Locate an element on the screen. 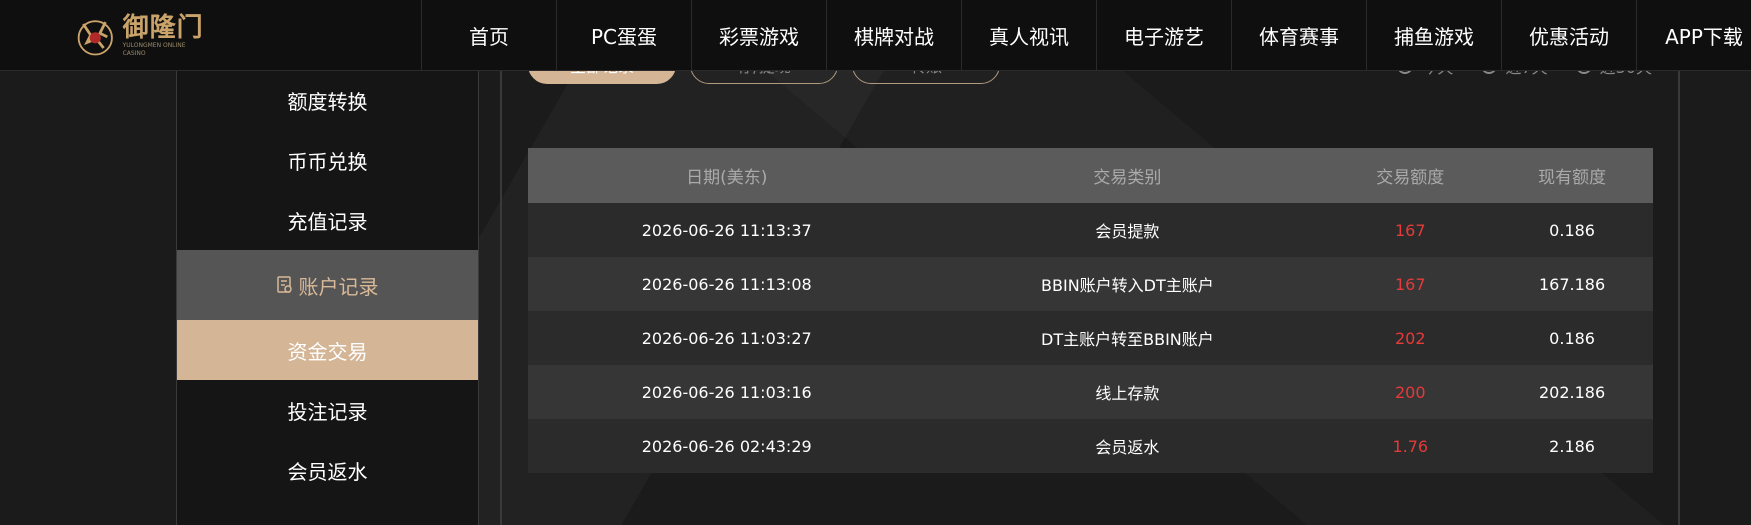  column-date: 日期(美东) is located at coordinates (727, 175).